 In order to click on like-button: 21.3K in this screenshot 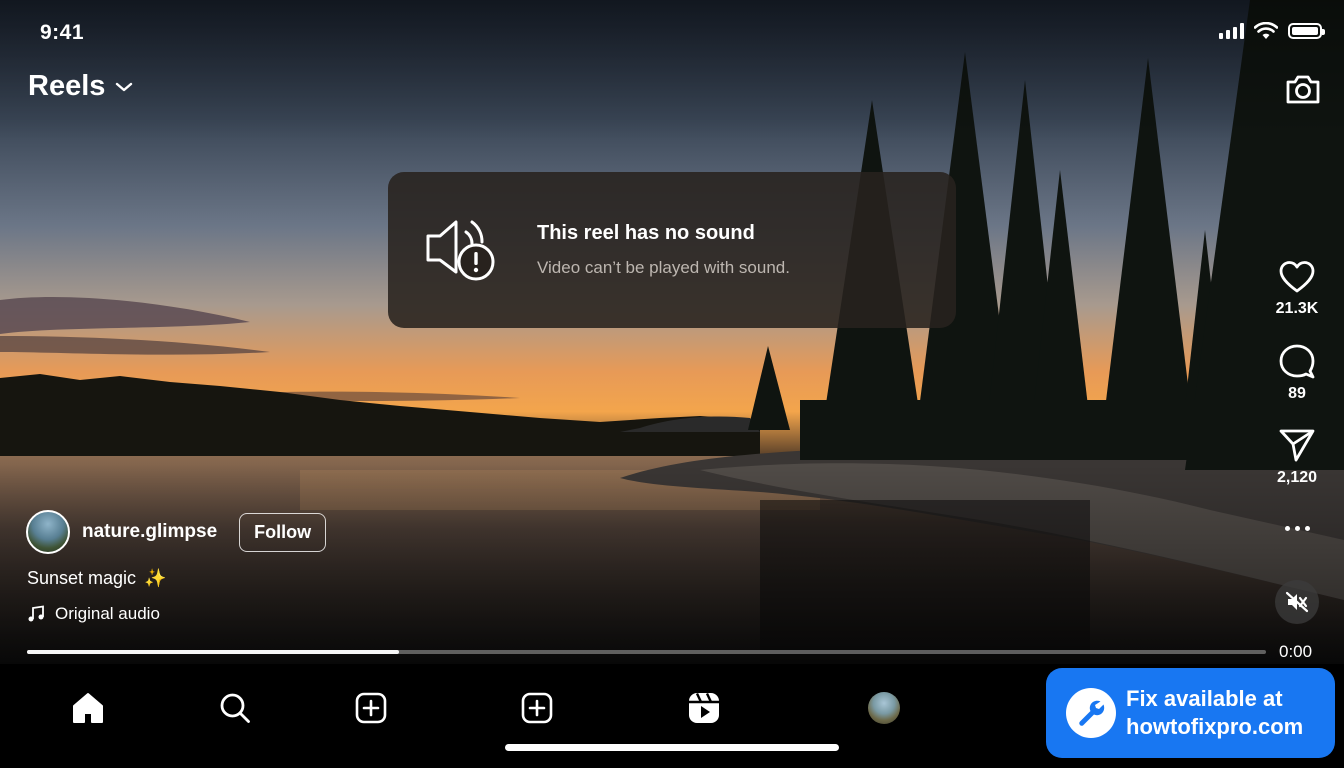, I will do `click(1297, 289)`.